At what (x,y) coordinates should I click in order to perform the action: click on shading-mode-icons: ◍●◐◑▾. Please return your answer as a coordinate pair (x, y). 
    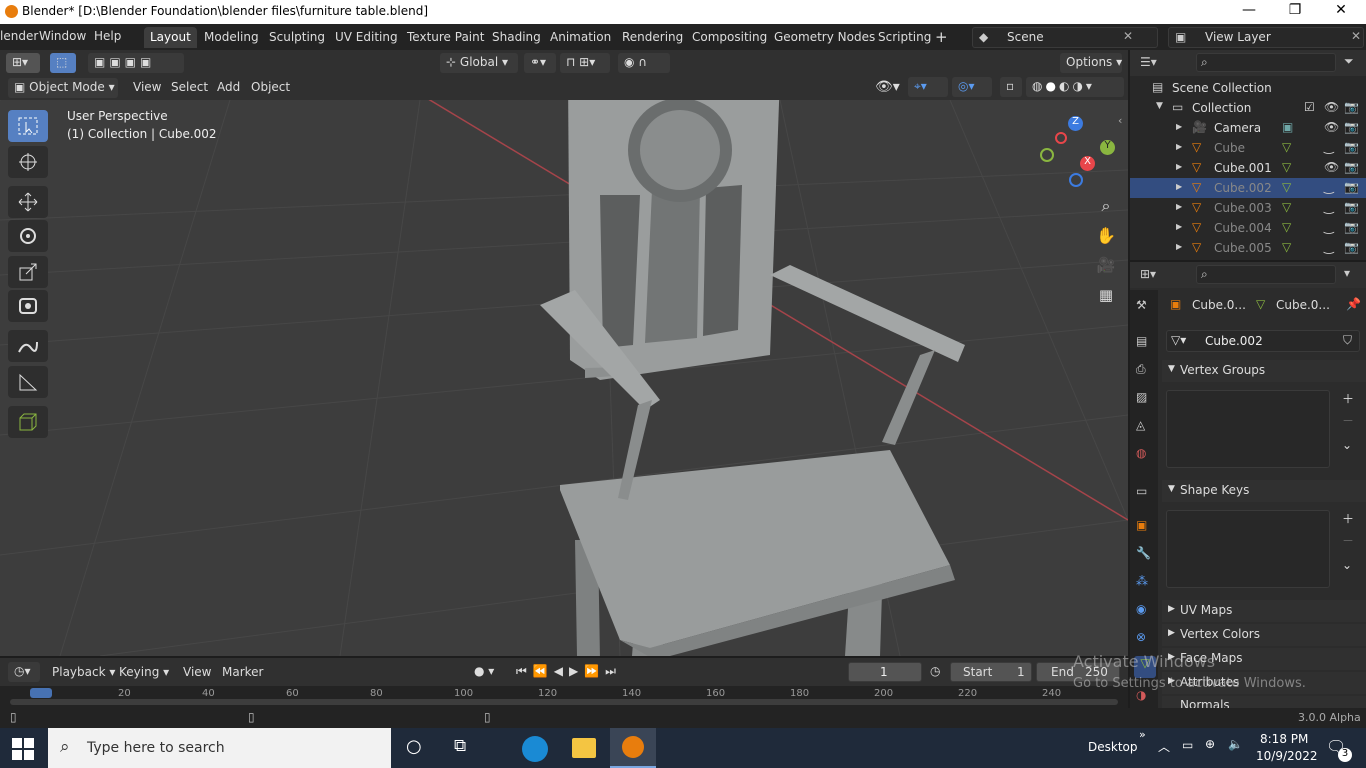
    Looking at the image, I should click on (1075, 87).